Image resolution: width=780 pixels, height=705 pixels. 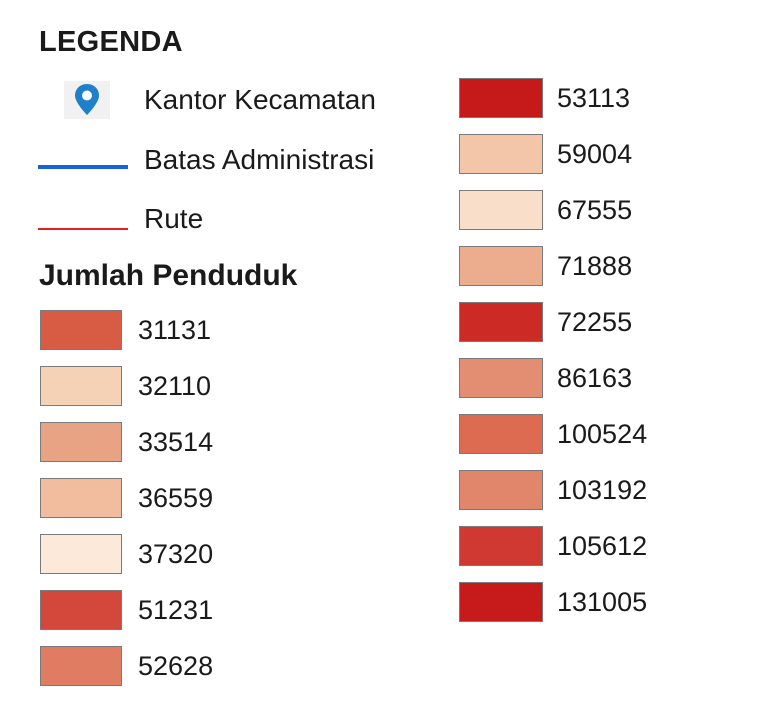 What do you see at coordinates (259, 159) in the screenshot?
I see `legend-label-batas-administrasi: Batas Administrasi` at bounding box center [259, 159].